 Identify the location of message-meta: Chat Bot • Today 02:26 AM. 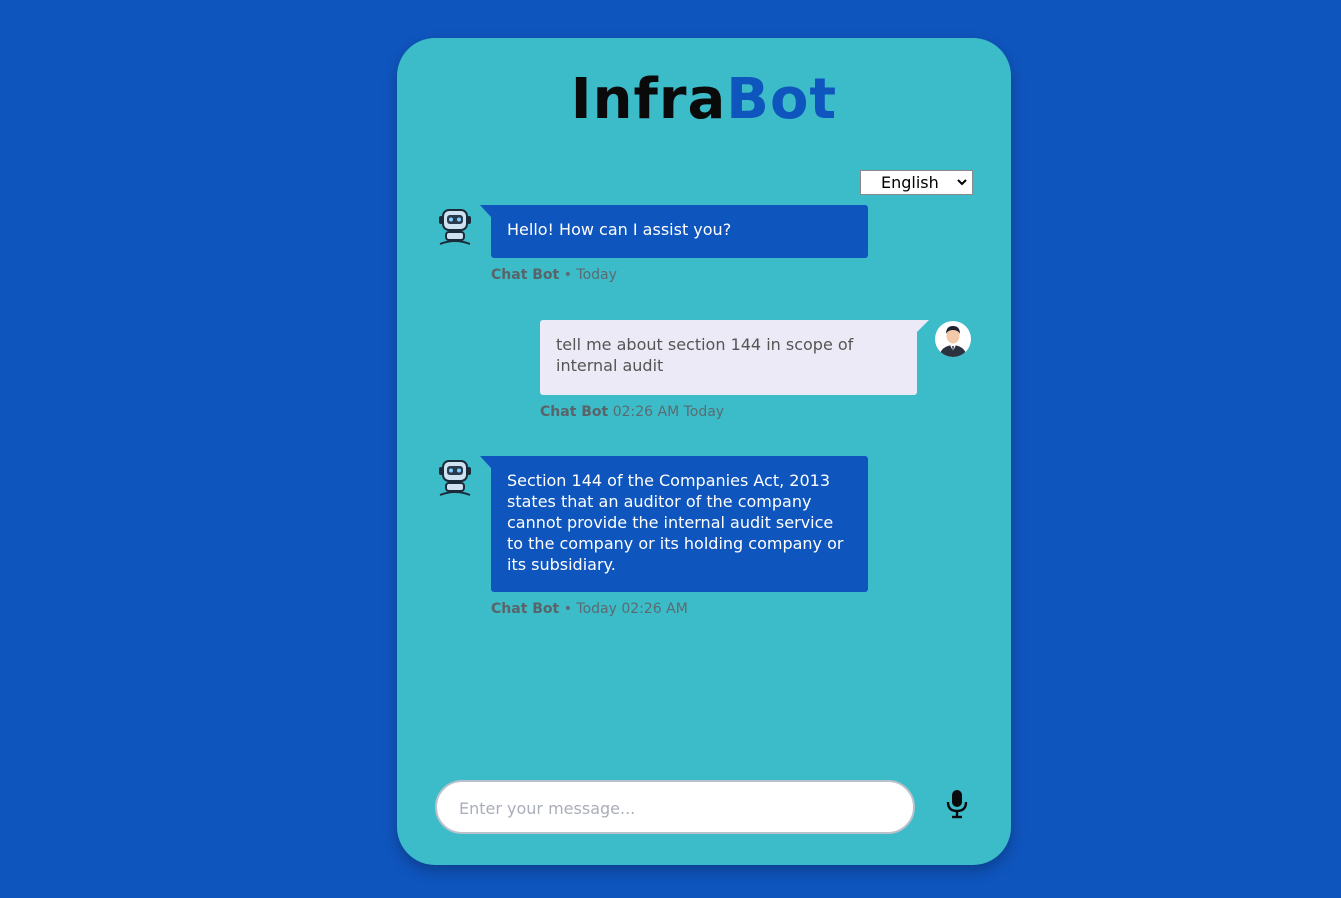
(589, 609).